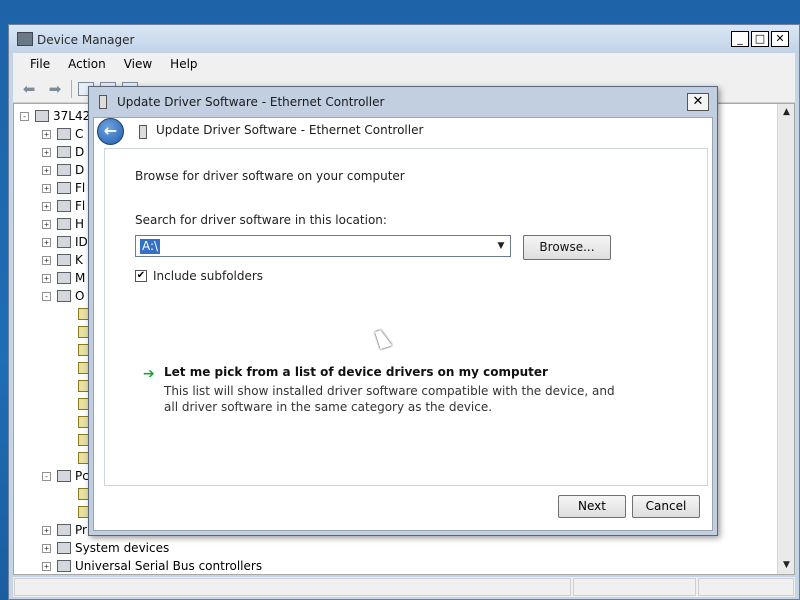  What do you see at coordinates (501, 246) in the screenshot?
I see `chevron-down-icon: ▼` at bounding box center [501, 246].